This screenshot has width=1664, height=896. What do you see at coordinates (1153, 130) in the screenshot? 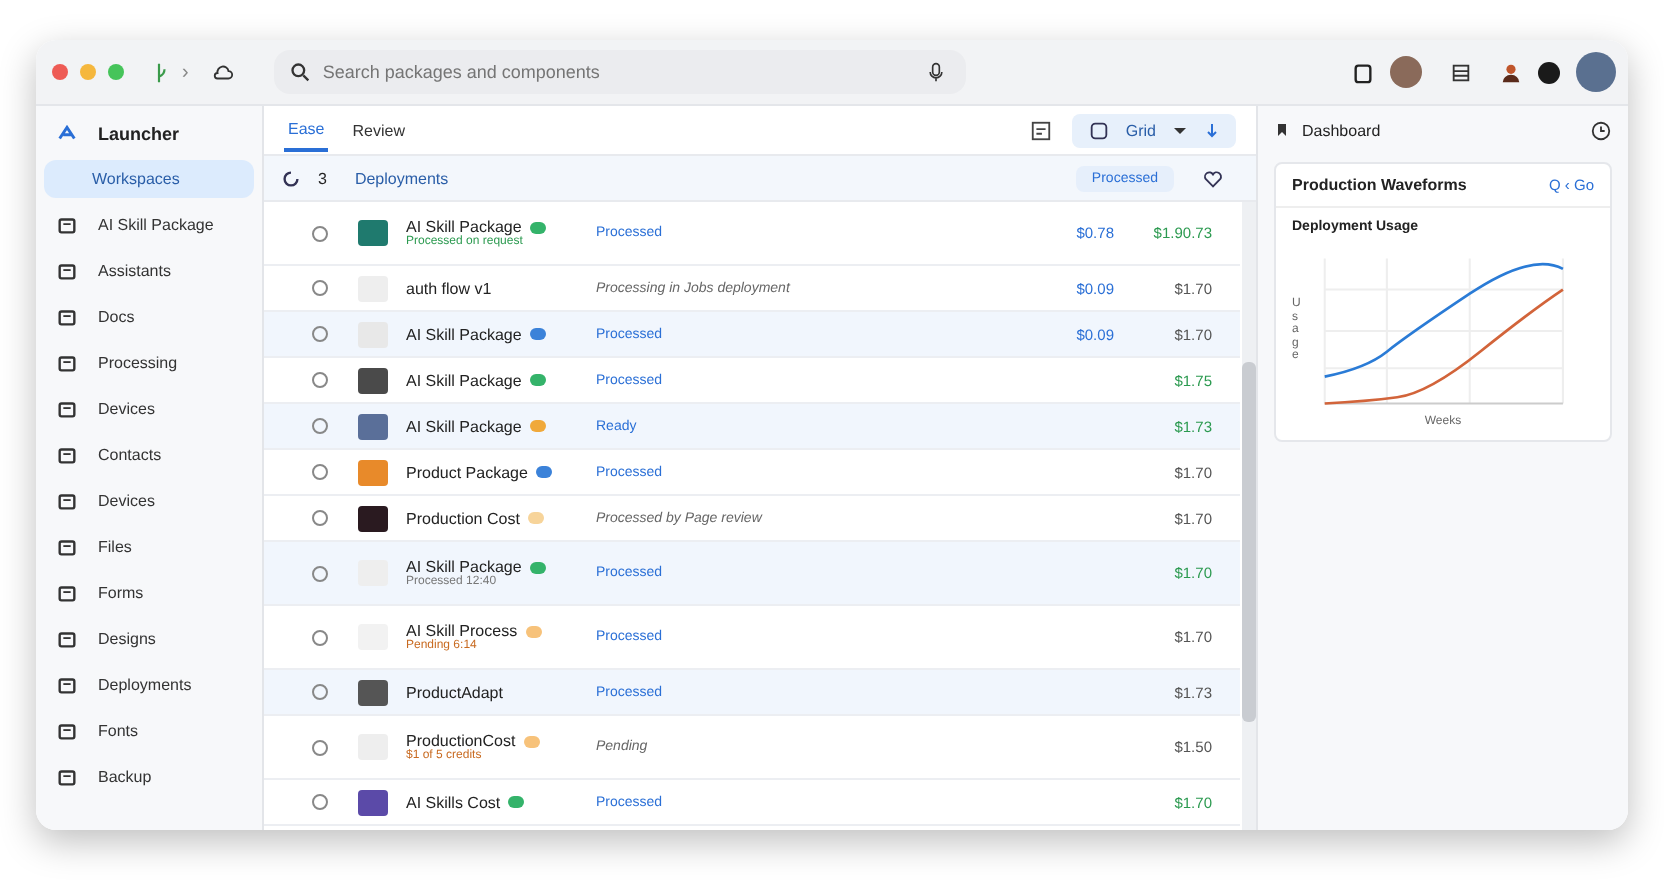
I see `view-switcher: Grid` at bounding box center [1153, 130].